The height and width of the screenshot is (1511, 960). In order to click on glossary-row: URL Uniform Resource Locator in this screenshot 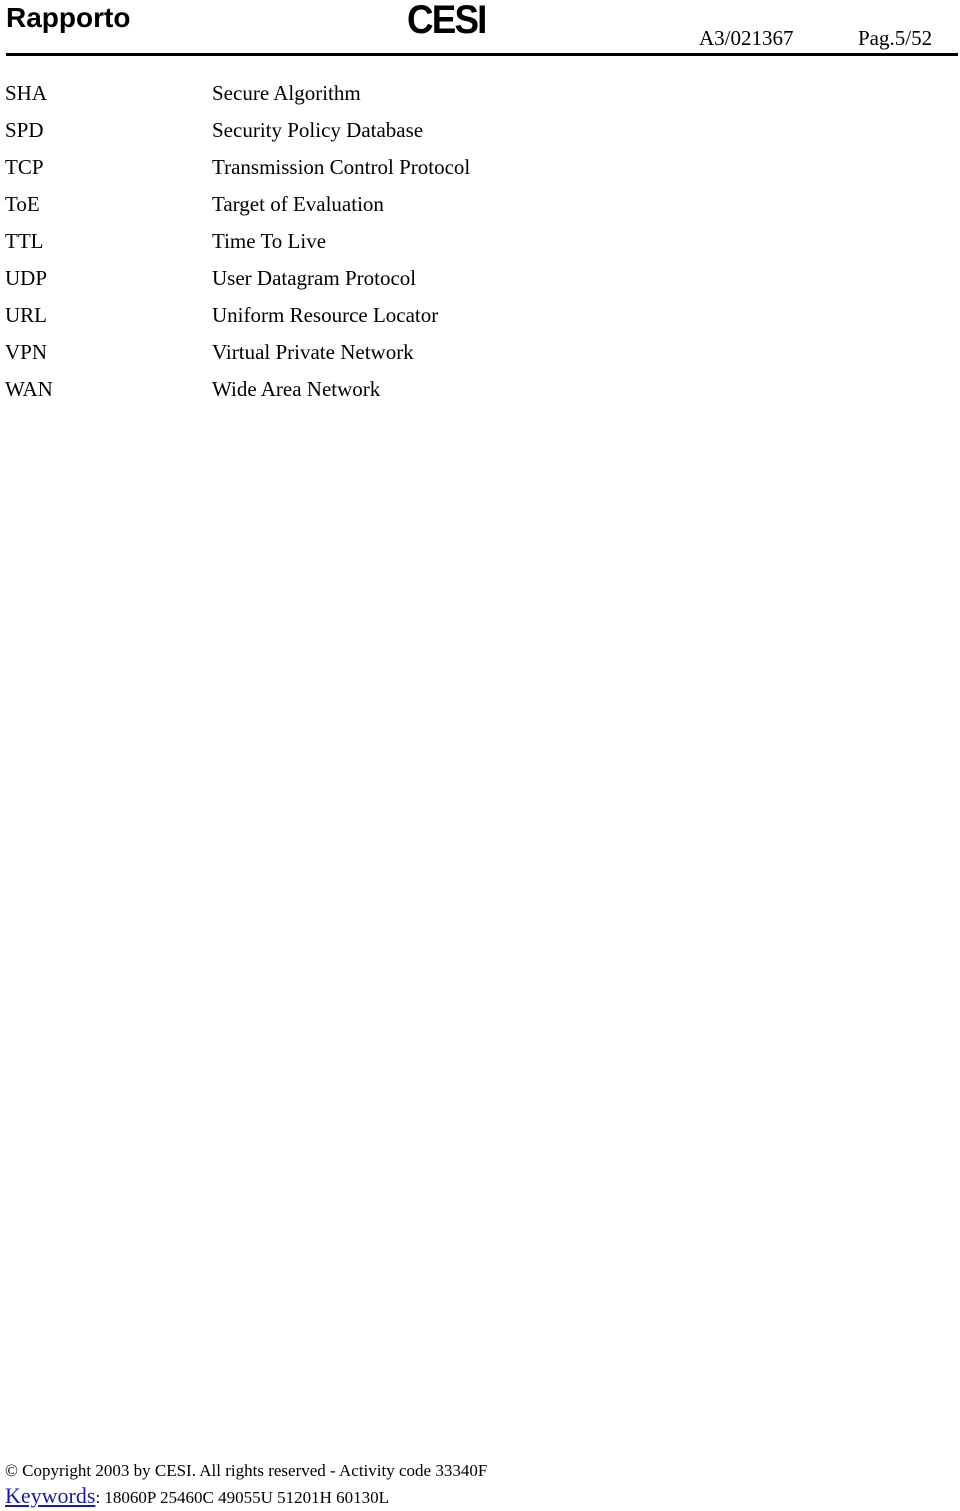, I will do `click(480, 320)`.